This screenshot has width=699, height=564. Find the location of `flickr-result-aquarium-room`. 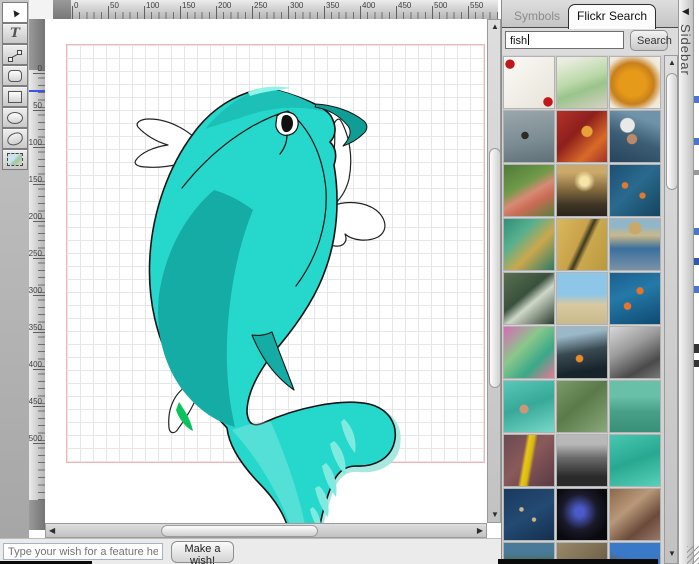

flickr-result-aquarium-room is located at coordinates (582, 352).